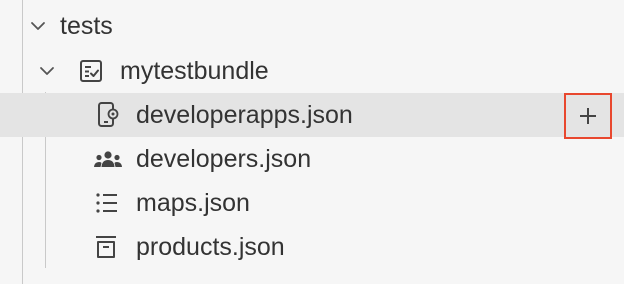 The image size is (624, 284). Describe the element at coordinates (107, 203) in the screenshot. I see `list-icon` at that location.